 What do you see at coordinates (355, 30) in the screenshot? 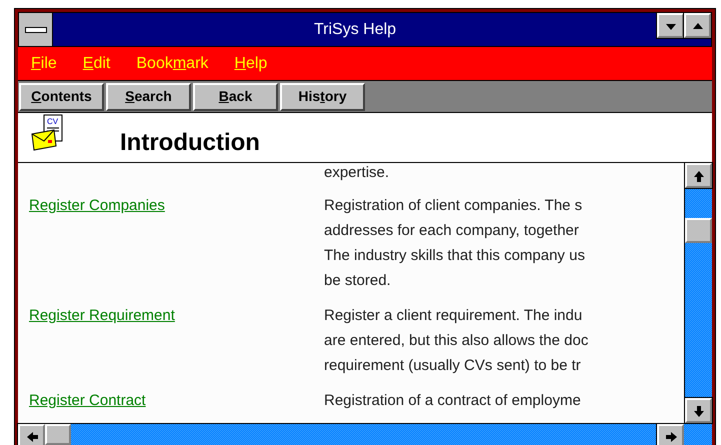
I see `window-title: TriSys Help` at bounding box center [355, 30].